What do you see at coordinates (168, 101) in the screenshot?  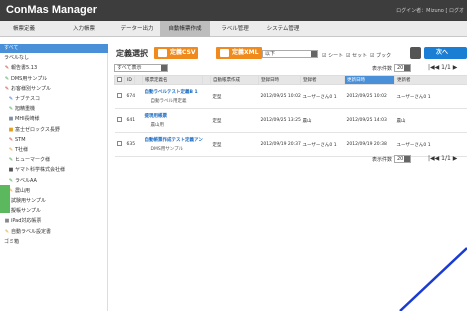 I see `definition-label: 自動ラベル用定義` at bounding box center [168, 101].